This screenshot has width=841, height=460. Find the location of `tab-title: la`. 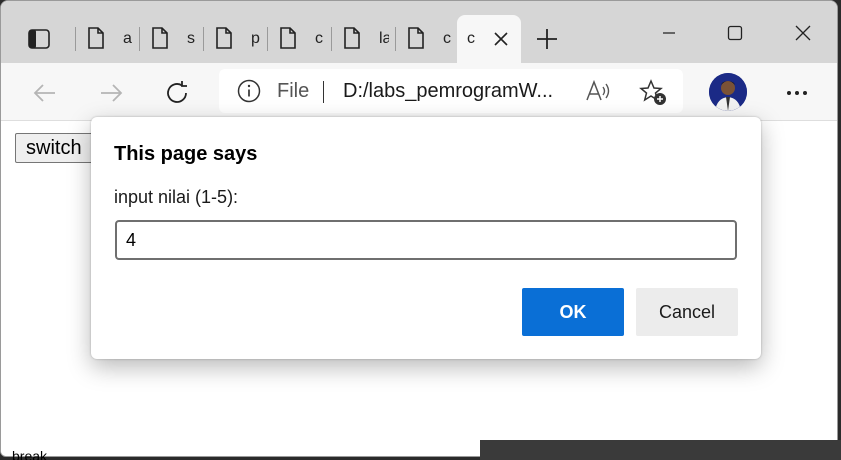

tab-title: la is located at coordinates (384, 38).